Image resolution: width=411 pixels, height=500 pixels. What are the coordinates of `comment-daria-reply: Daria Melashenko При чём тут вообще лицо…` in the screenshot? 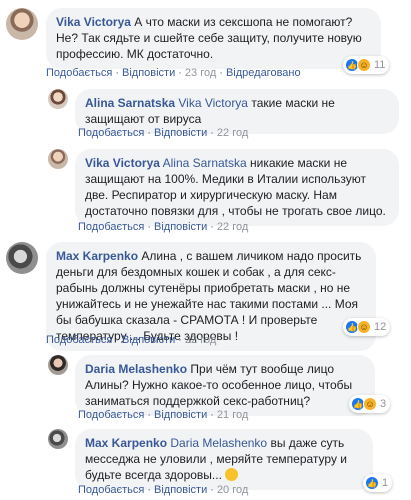 It's located at (211, 385).